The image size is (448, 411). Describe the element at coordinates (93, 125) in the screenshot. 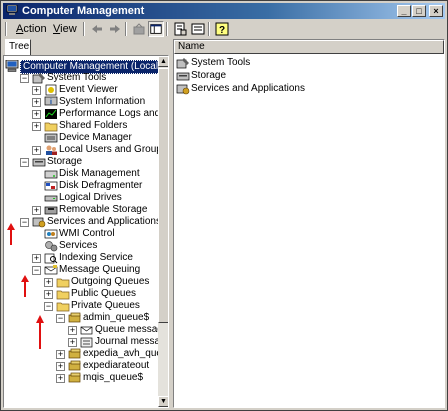

I see `tree-item-label: Shared Folders` at that location.